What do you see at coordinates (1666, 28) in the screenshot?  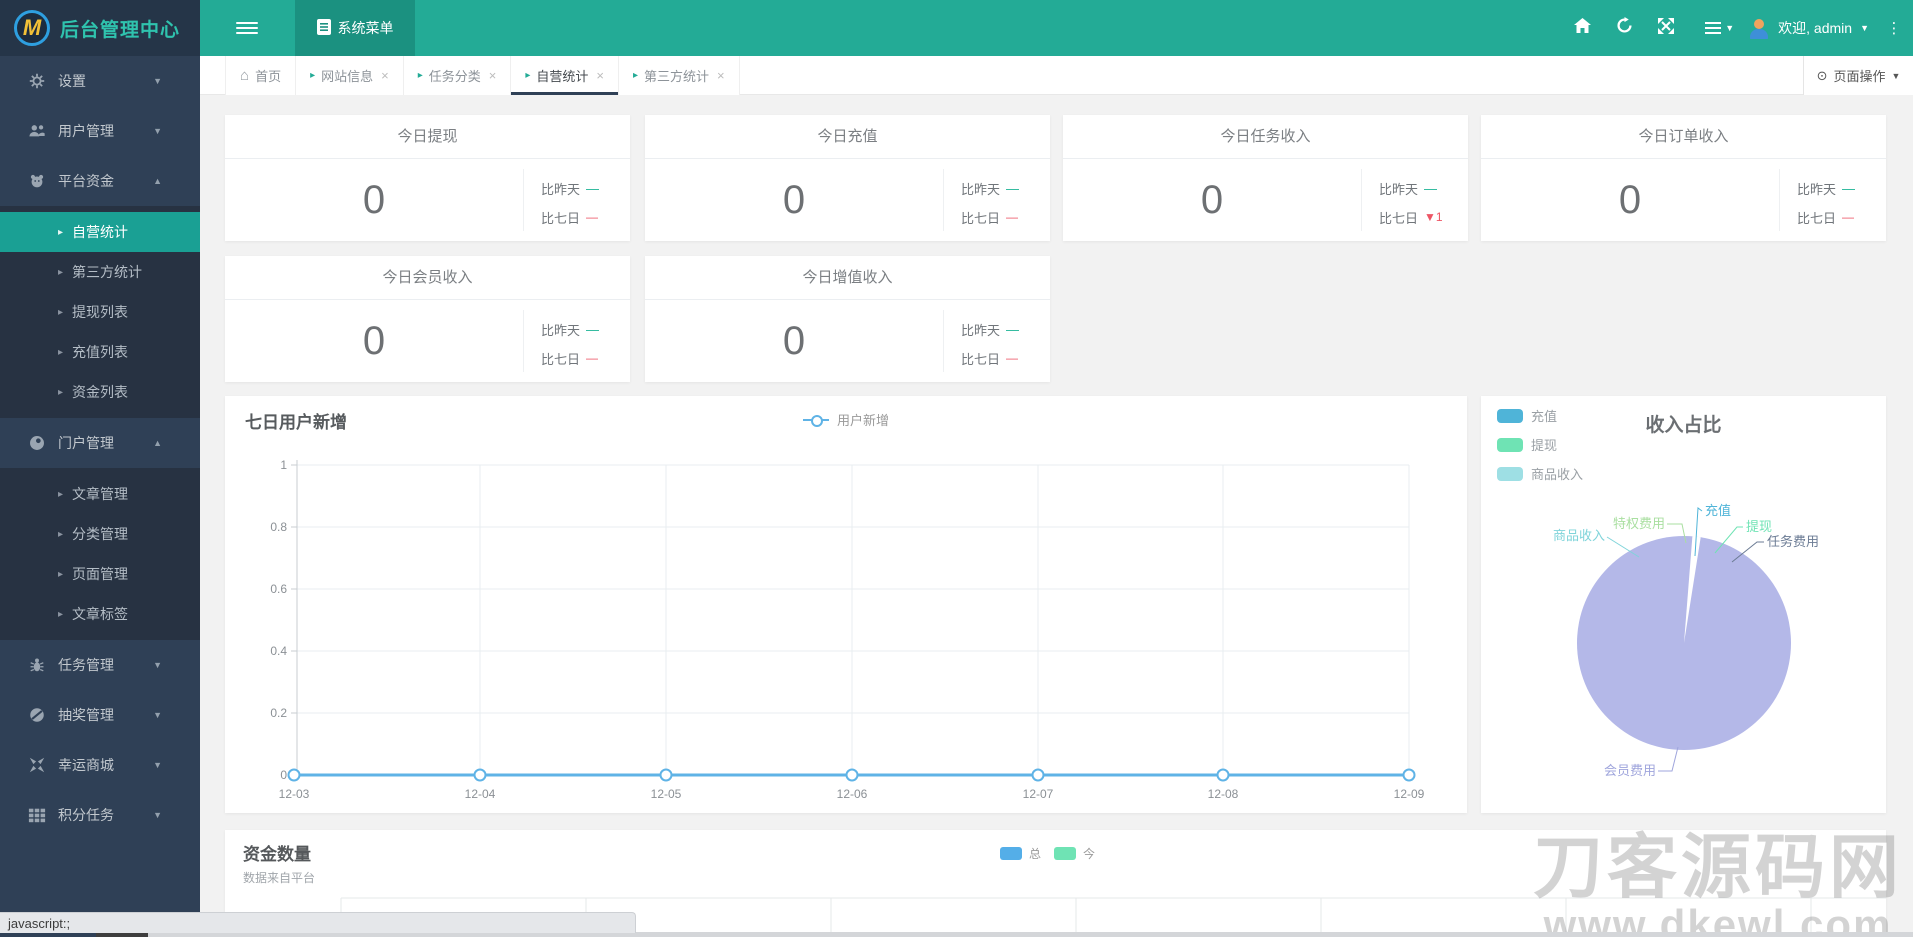 I see `fullscreen-icon` at bounding box center [1666, 28].